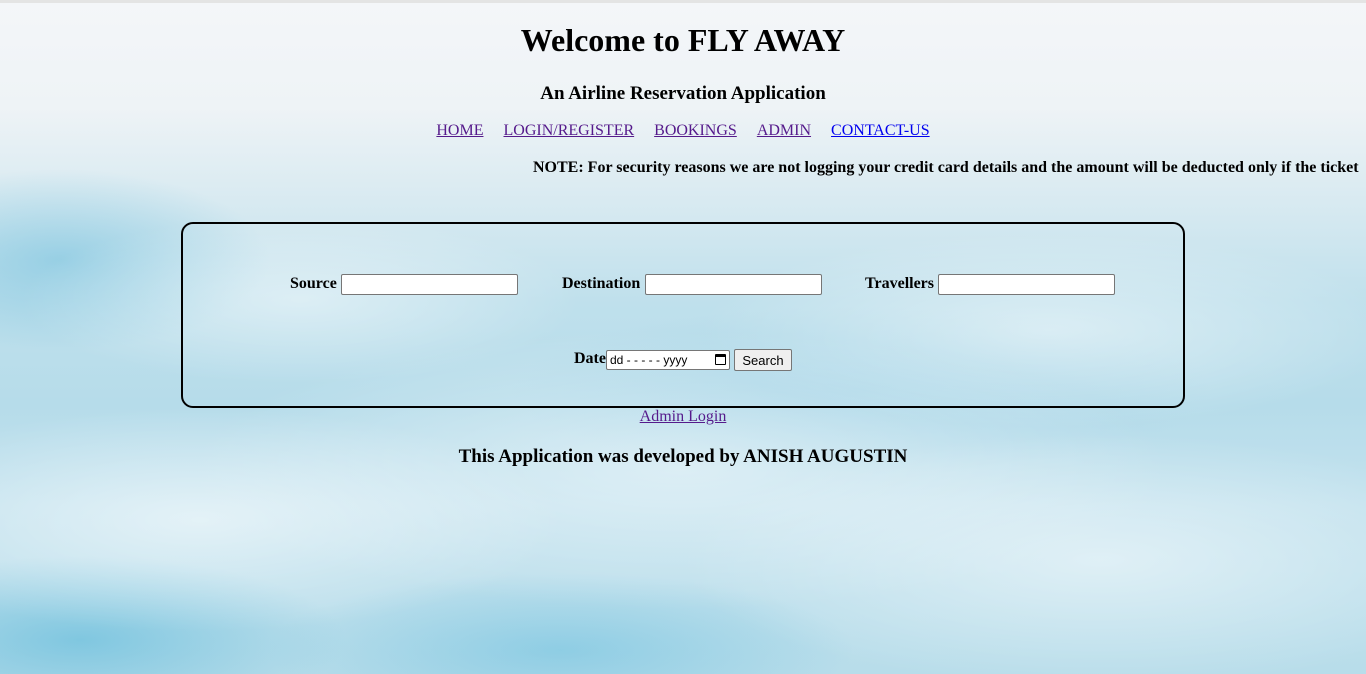 The width and height of the screenshot is (1366, 674). Describe the element at coordinates (649, 360) in the screenshot. I see `date-placeholder: dd - - - - - yyyy` at that location.